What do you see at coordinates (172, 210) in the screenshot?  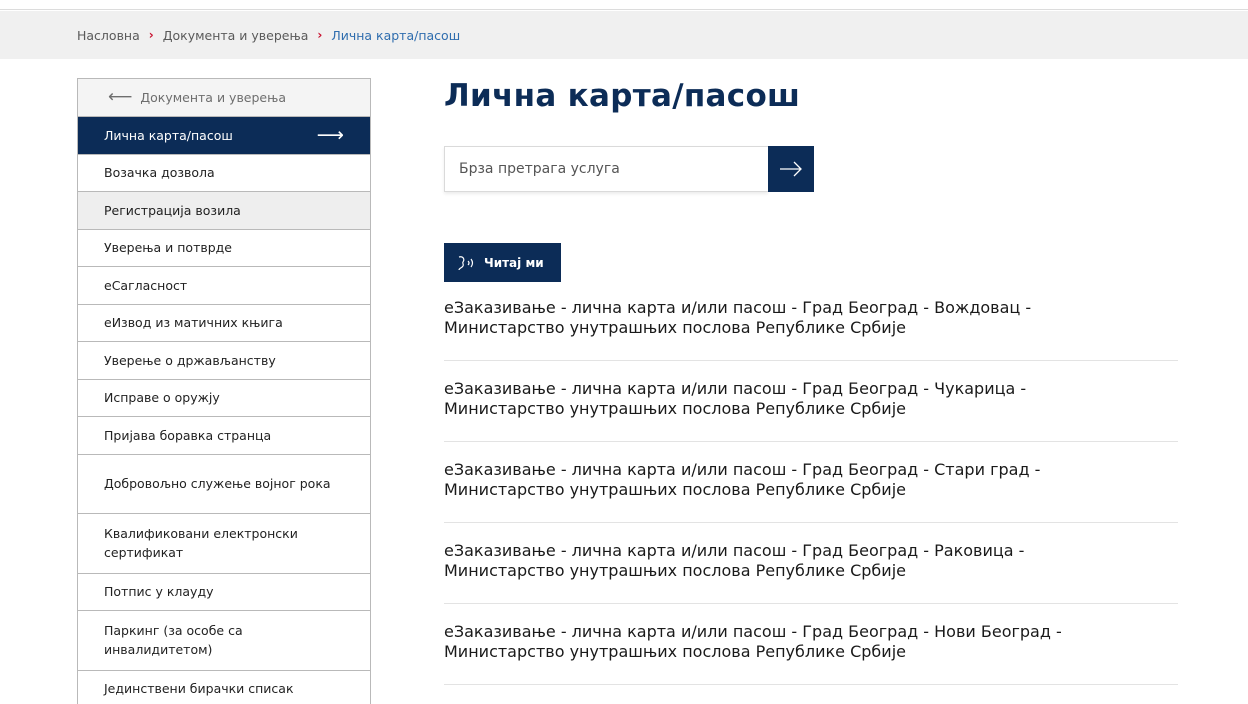 I see `sidebar-item-label: Регистрација возила` at bounding box center [172, 210].